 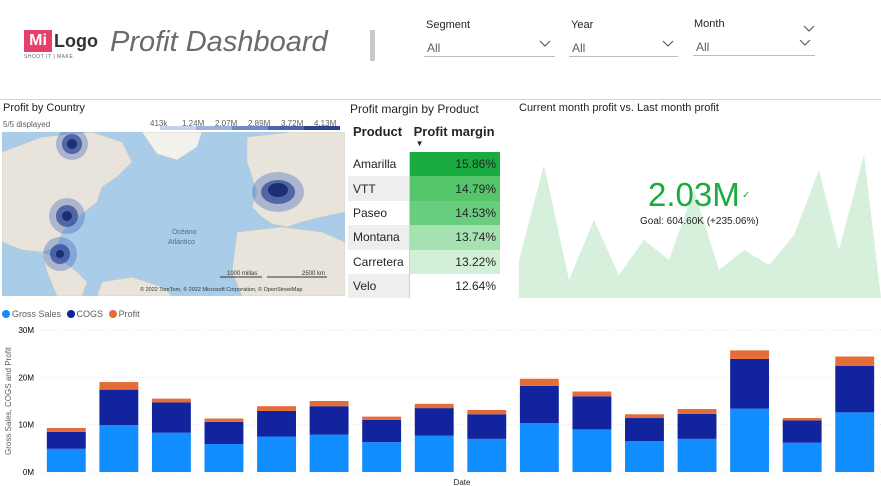 What do you see at coordinates (424, 213) in the screenshot?
I see `table-row: Paseo 14.53%` at bounding box center [424, 213].